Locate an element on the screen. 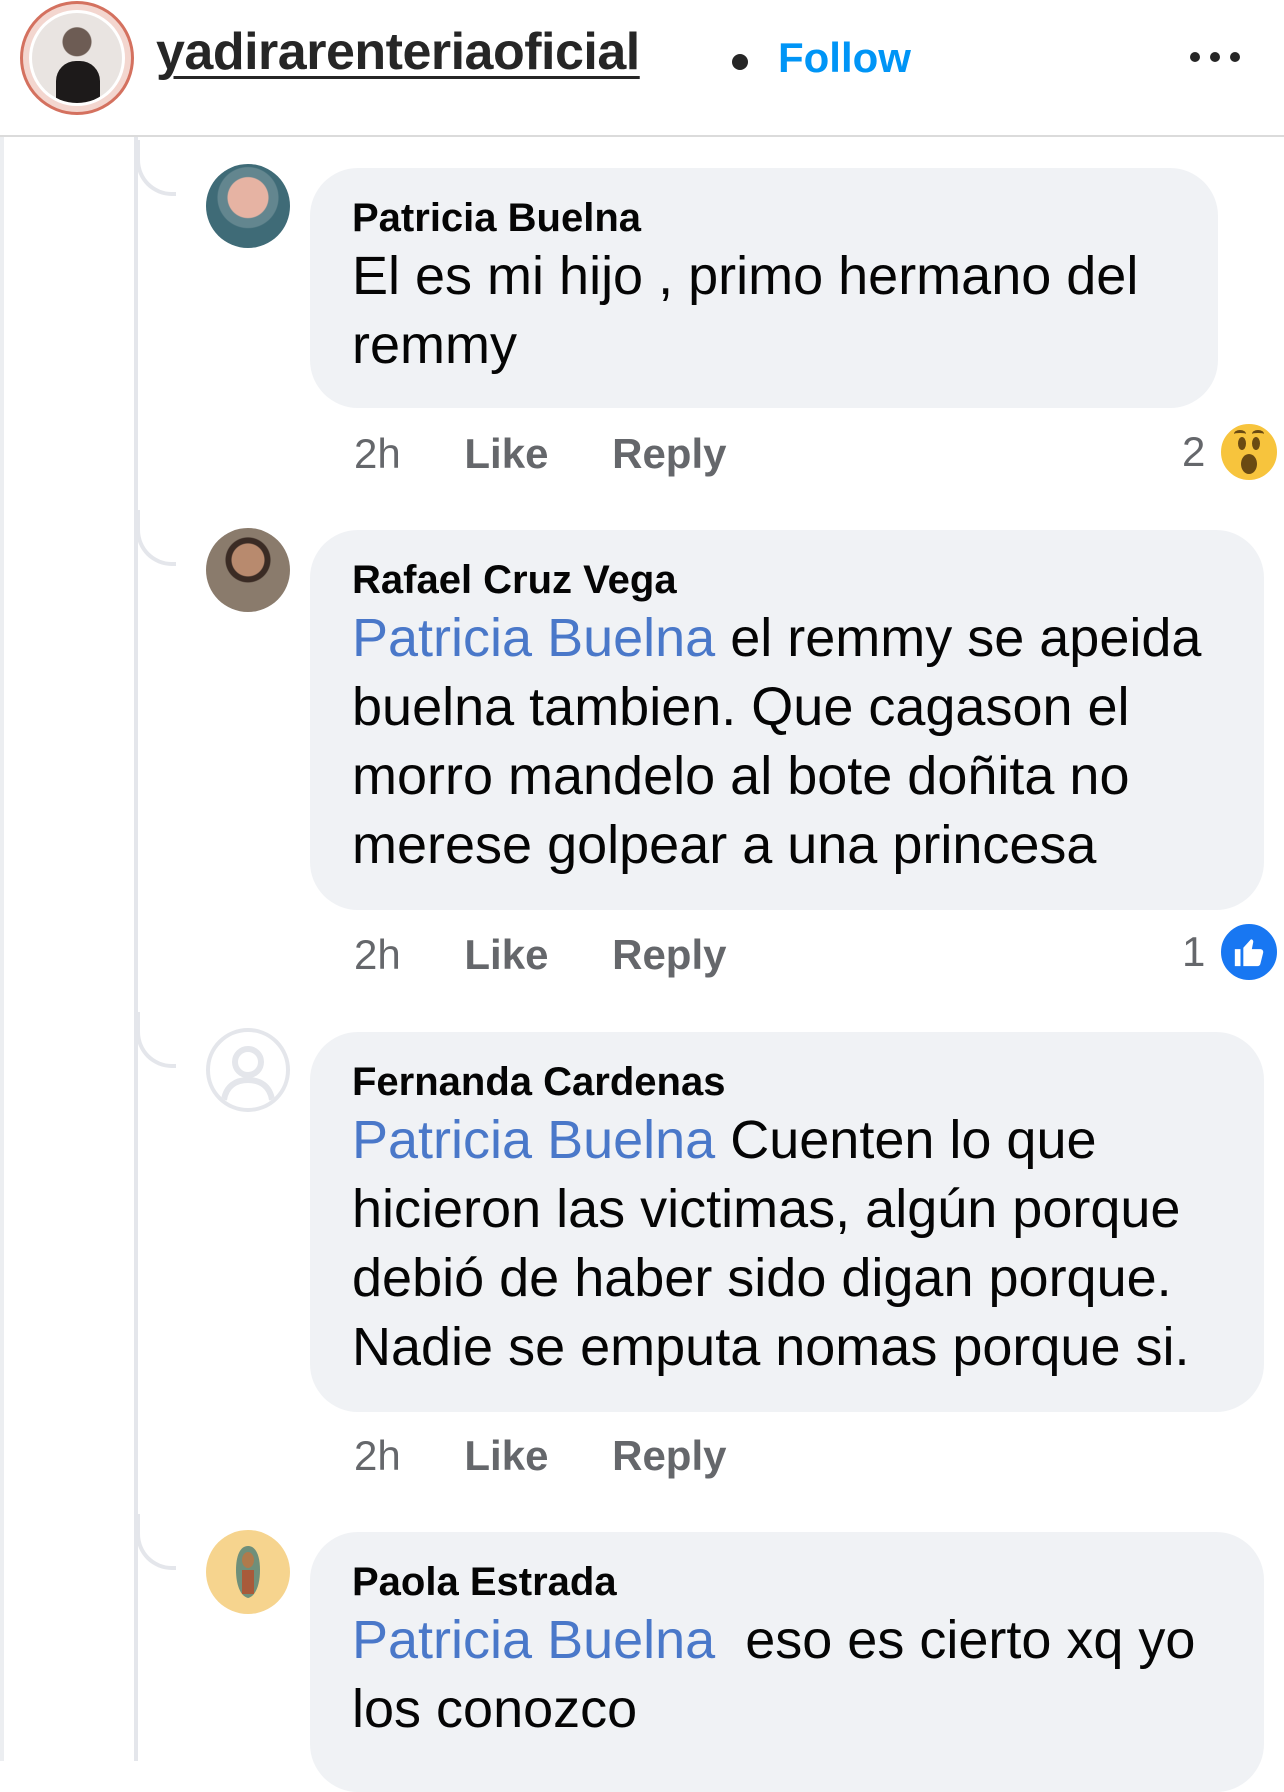  avatar-photo is located at coordinates (77, 58).